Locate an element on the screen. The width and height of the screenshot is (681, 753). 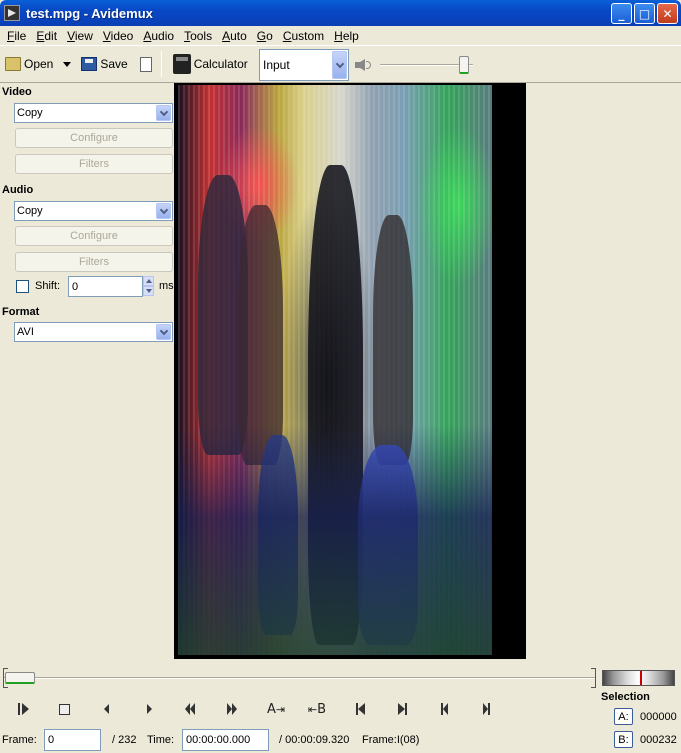
calculator-button: Calculator is located at coordinates (210, 64).